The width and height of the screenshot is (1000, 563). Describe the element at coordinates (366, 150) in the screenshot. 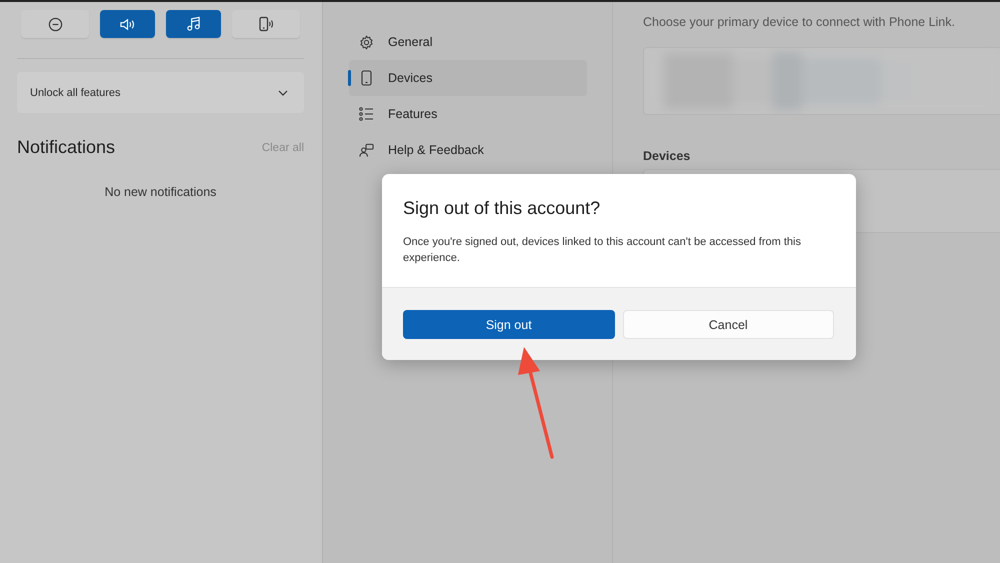

I see `people-chat-icon` at that location.